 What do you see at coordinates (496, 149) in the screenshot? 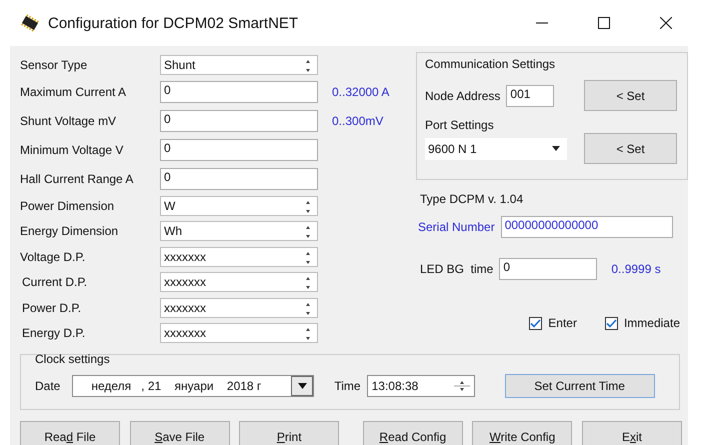
I see `port-dropdown: 9600 N 1` at bounding box center [496, 149].